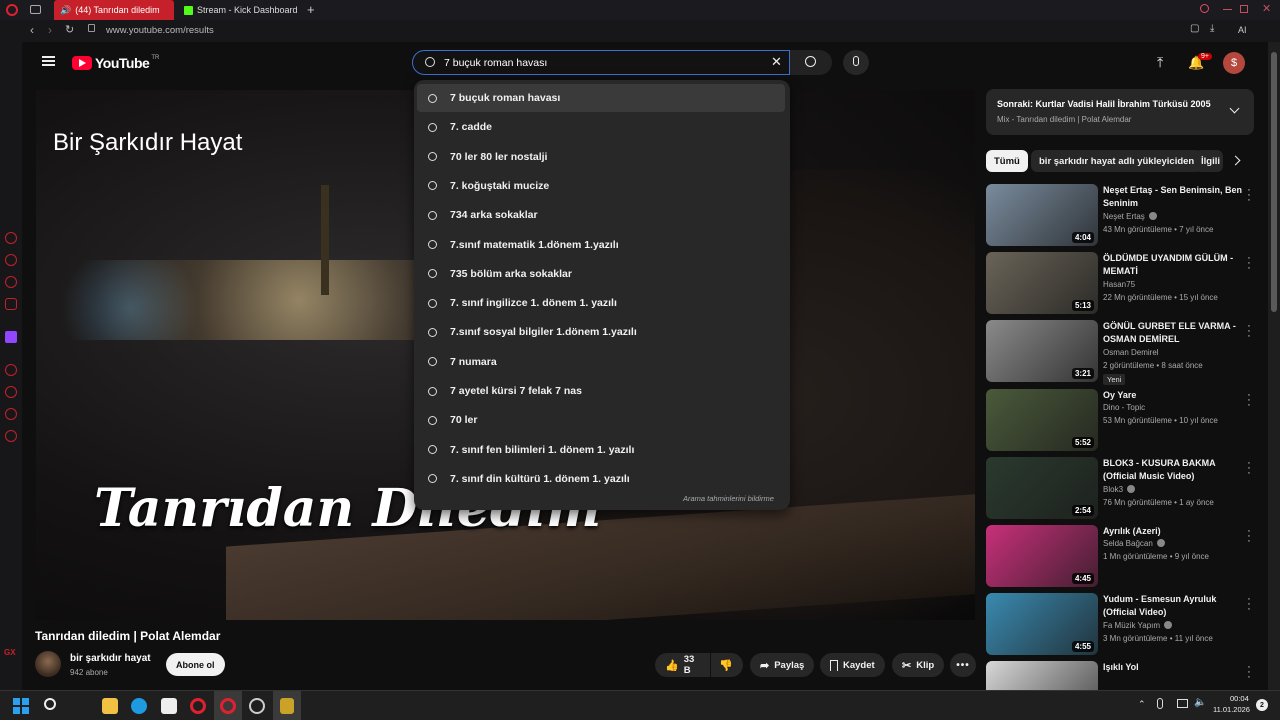 The image size is (1280, 720). I want to click on suggestion-item: 7 buçuk roman havası, so click(601, 98).